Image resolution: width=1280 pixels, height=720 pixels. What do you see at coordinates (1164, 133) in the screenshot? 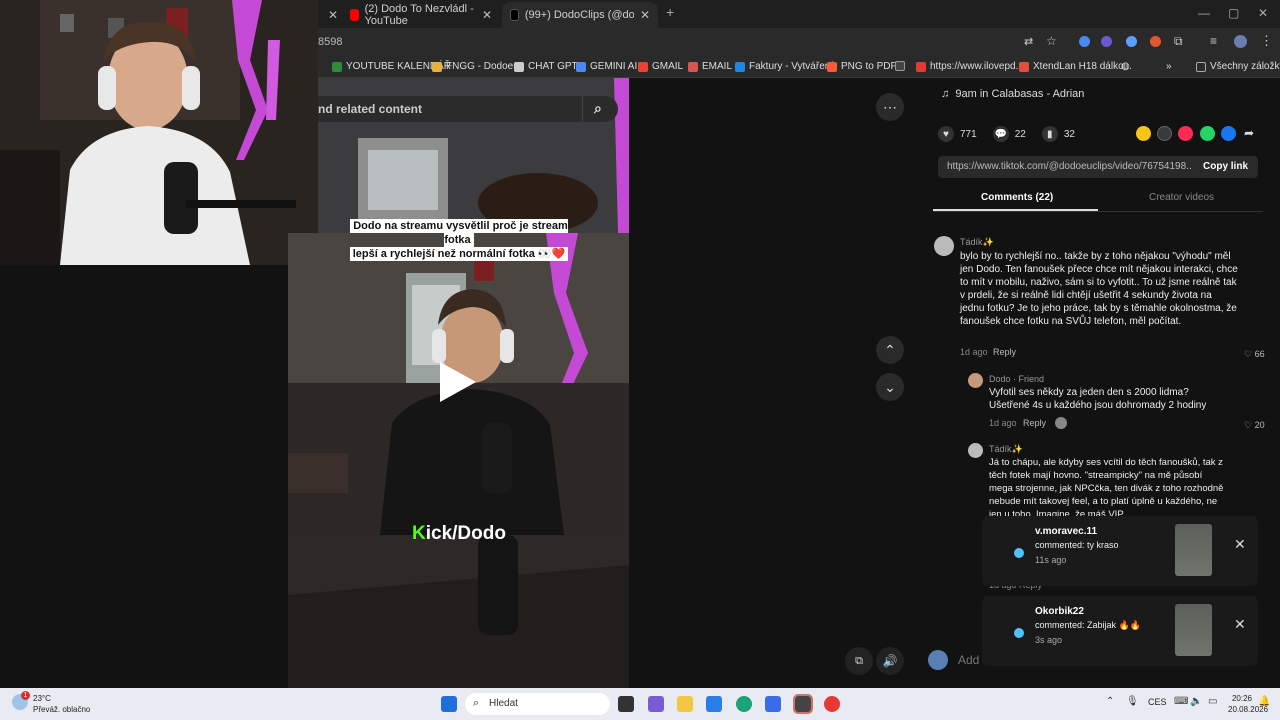
I see `embed-icon` at bounding box center [1164, 133].